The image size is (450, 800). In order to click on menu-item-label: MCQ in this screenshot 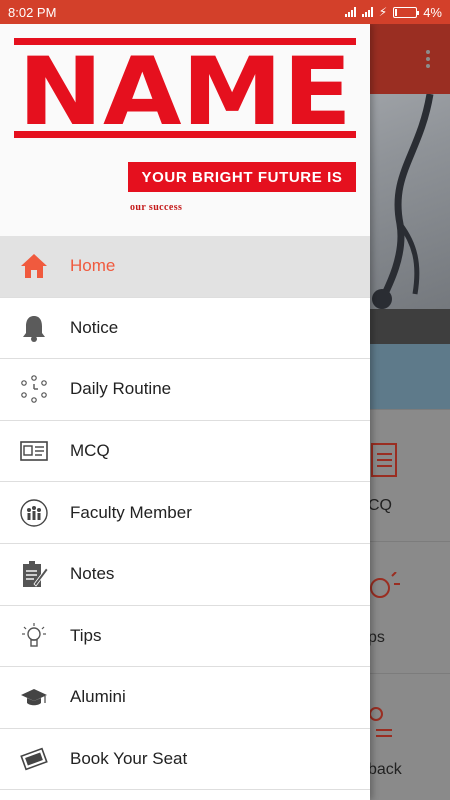, I will do `click(90, 451)`.